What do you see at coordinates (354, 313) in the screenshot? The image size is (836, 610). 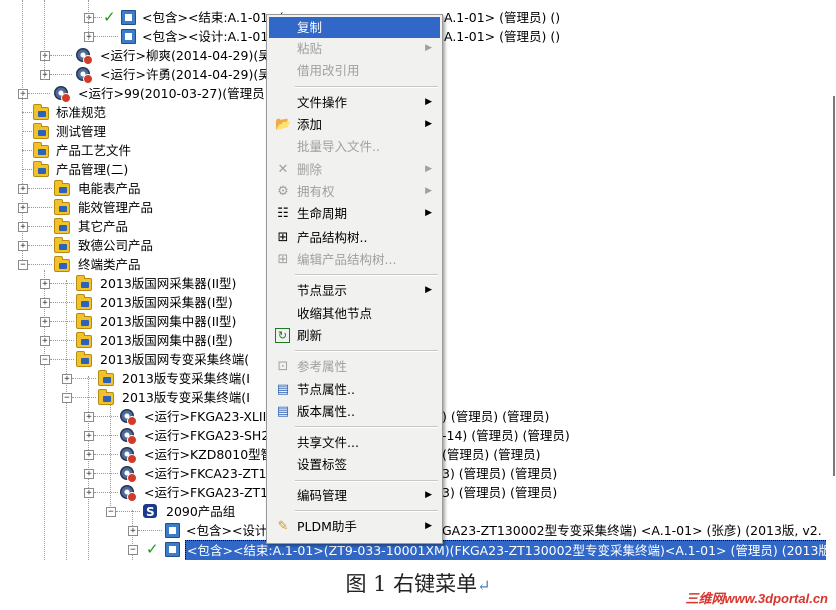 I see `menu-item-collapse-others: 收缩其他节点` at bounding box center [354, 313].